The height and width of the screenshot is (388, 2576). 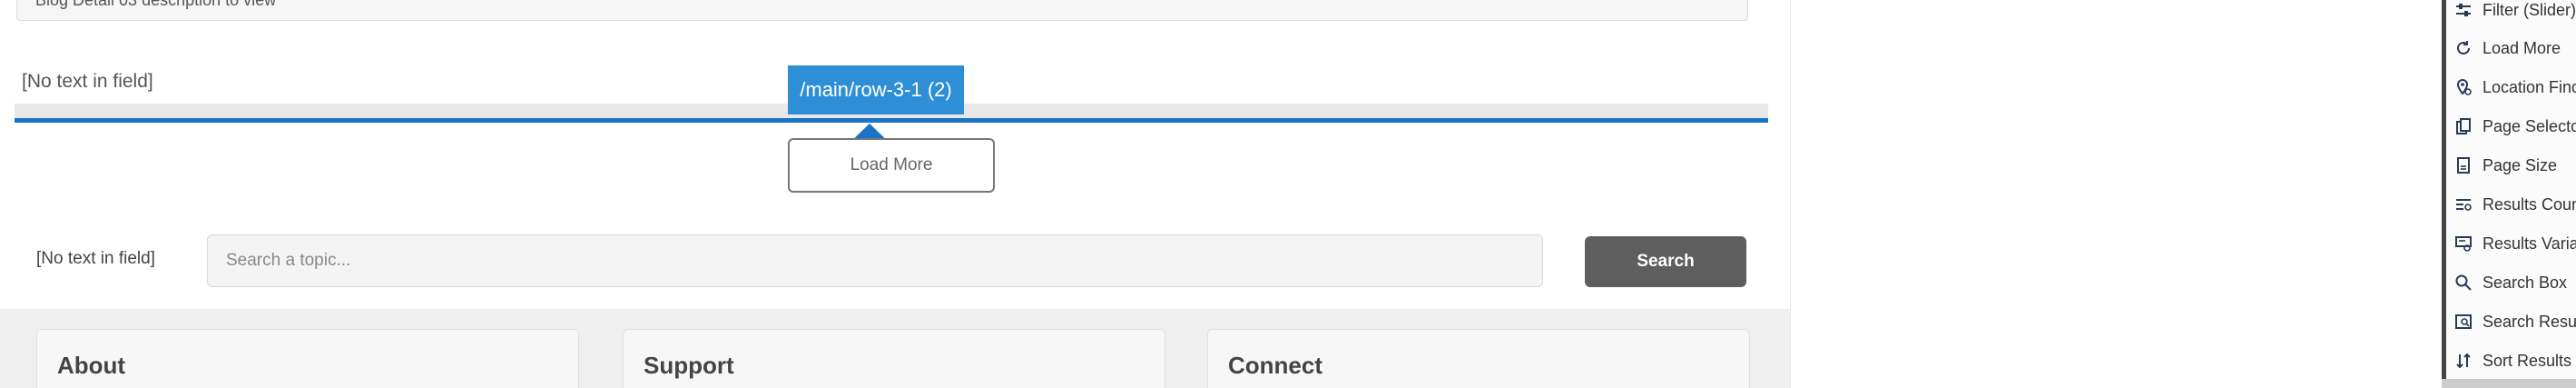 What do you see at coordinates (2463, 283) in the screenshot?
I see `search-icon` at bounding box center [2463, 283].